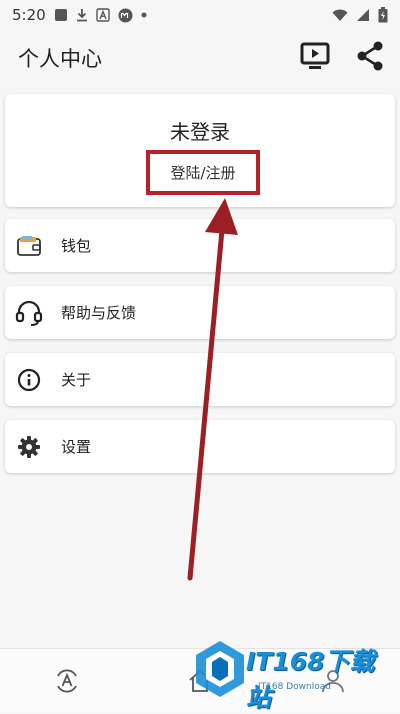  Describe the element at coordinates (200, 245) in the screenshot. I see `menu-item-wallet: 钱包` at that location.